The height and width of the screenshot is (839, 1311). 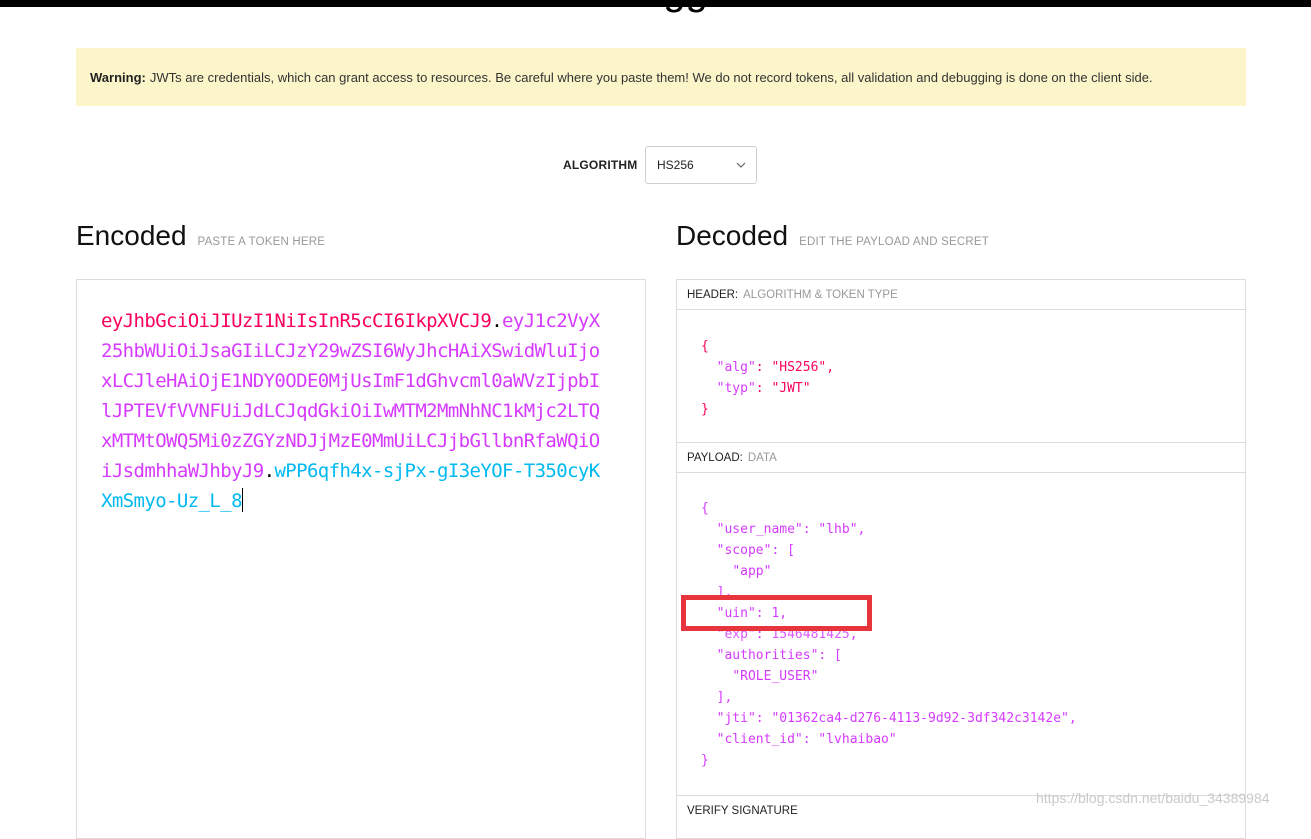 I want to click on algorithm-selected-value: HS256, so click(x=675, y=165).